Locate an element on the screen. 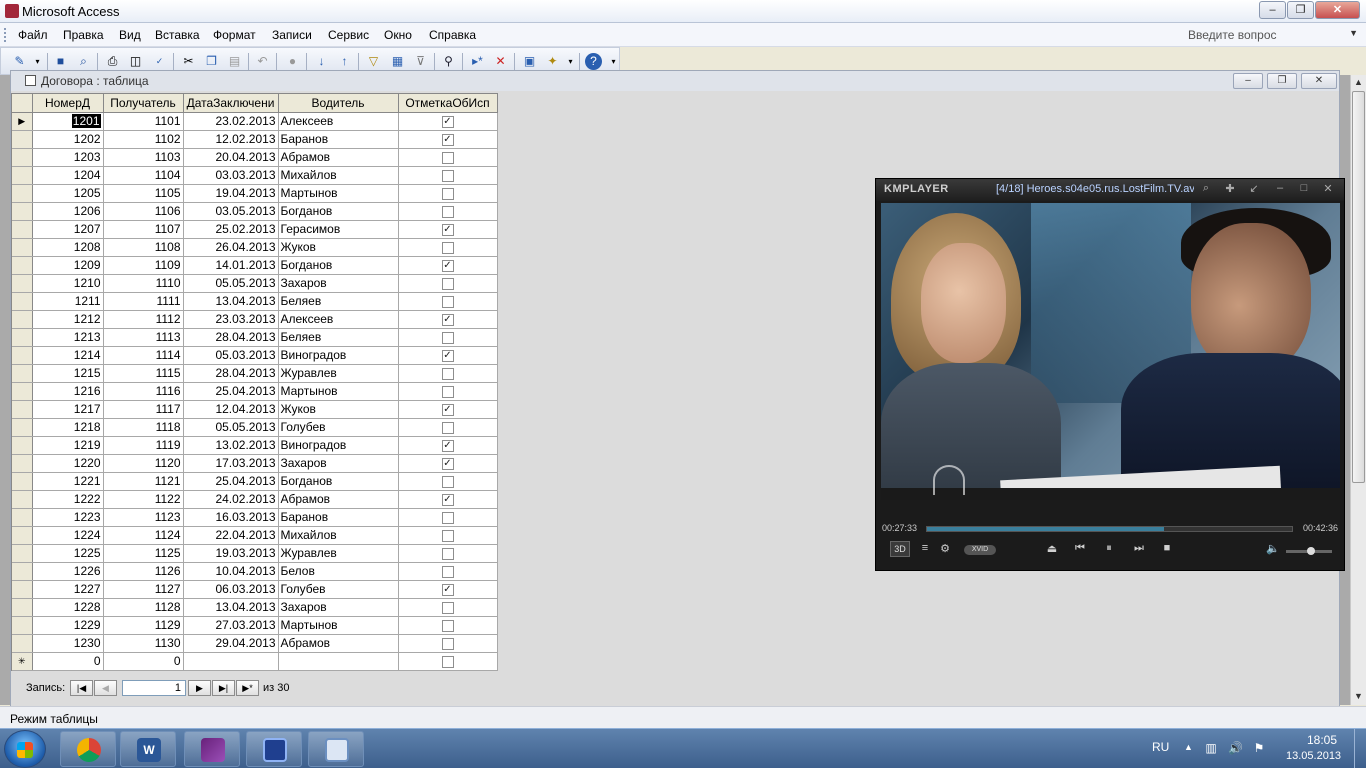 Image resolution: width=1366 pixels, height=768 pixels. 3d-mode-button: 3D is located at coordinates (900, 549).